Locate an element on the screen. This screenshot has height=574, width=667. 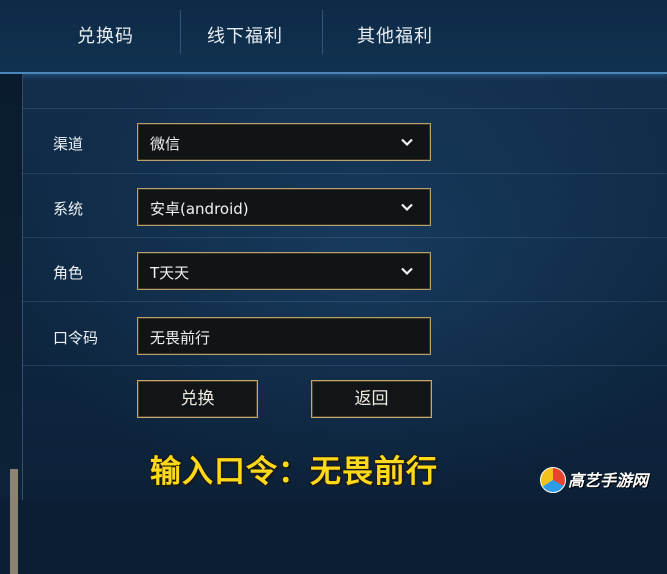
left-accent-bar is located at coordinates (14, 521).